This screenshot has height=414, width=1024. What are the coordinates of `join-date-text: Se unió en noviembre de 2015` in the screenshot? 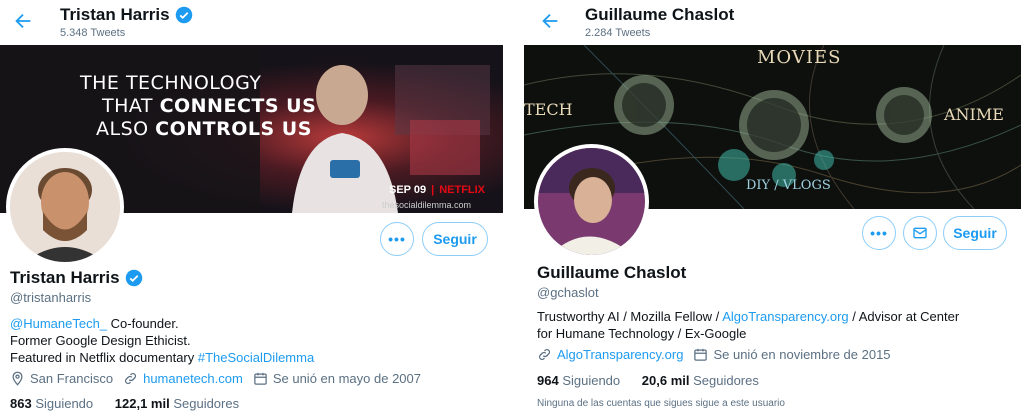 It's located at (802, 354).